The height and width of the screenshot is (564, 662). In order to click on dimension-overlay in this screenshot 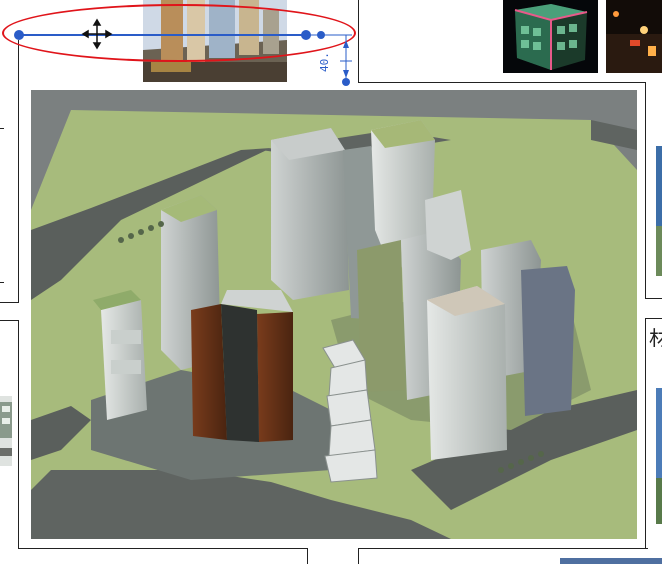, I will do `click(183, 52)`.